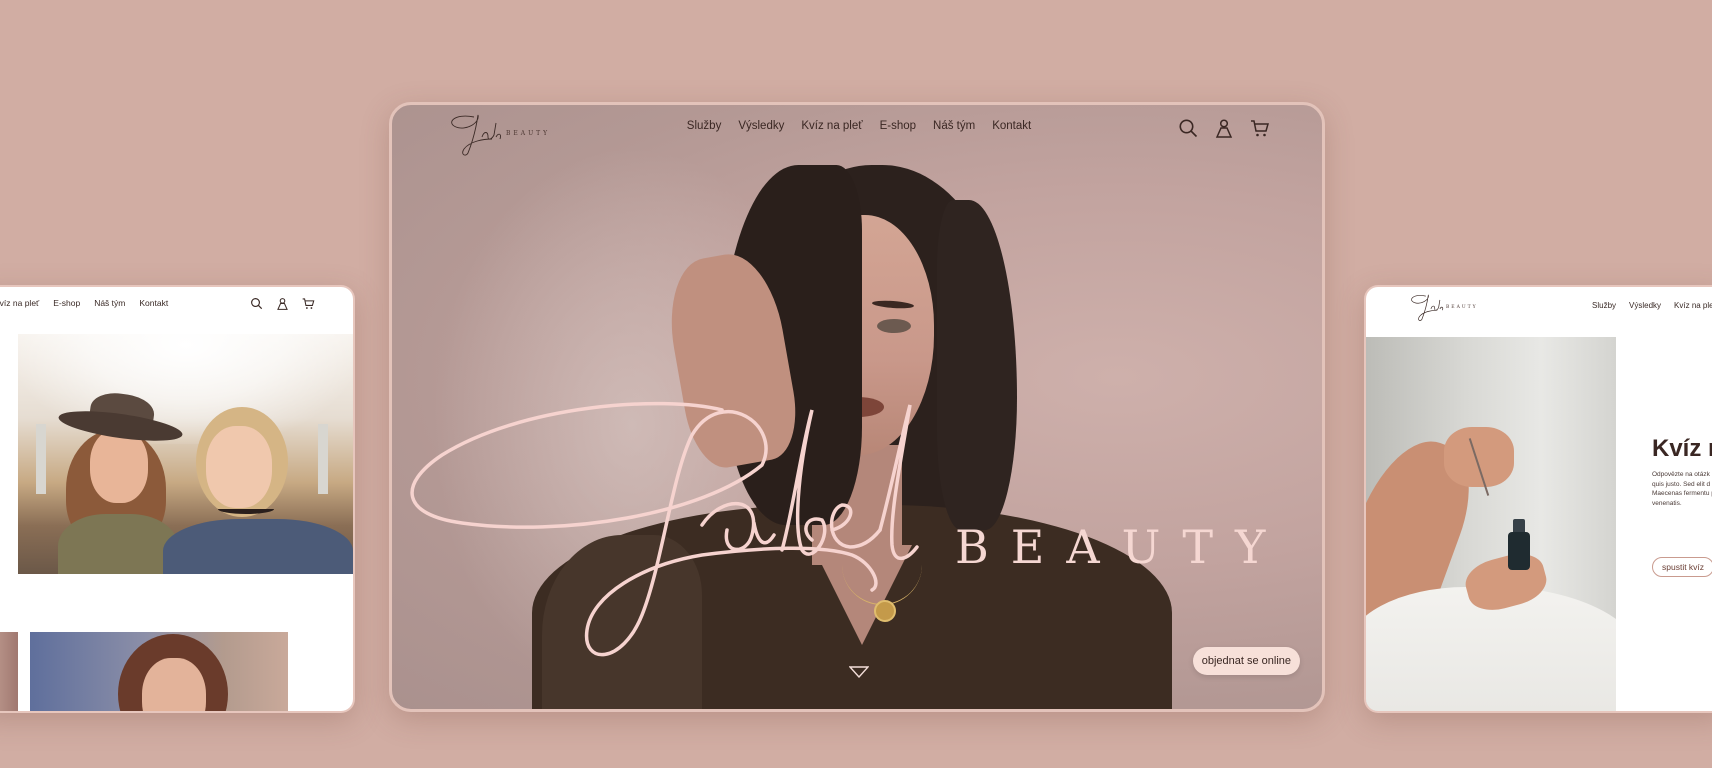 The width and height of the screenshot is (1712, 768). I want to click on photo-partial, so click(9, 671).